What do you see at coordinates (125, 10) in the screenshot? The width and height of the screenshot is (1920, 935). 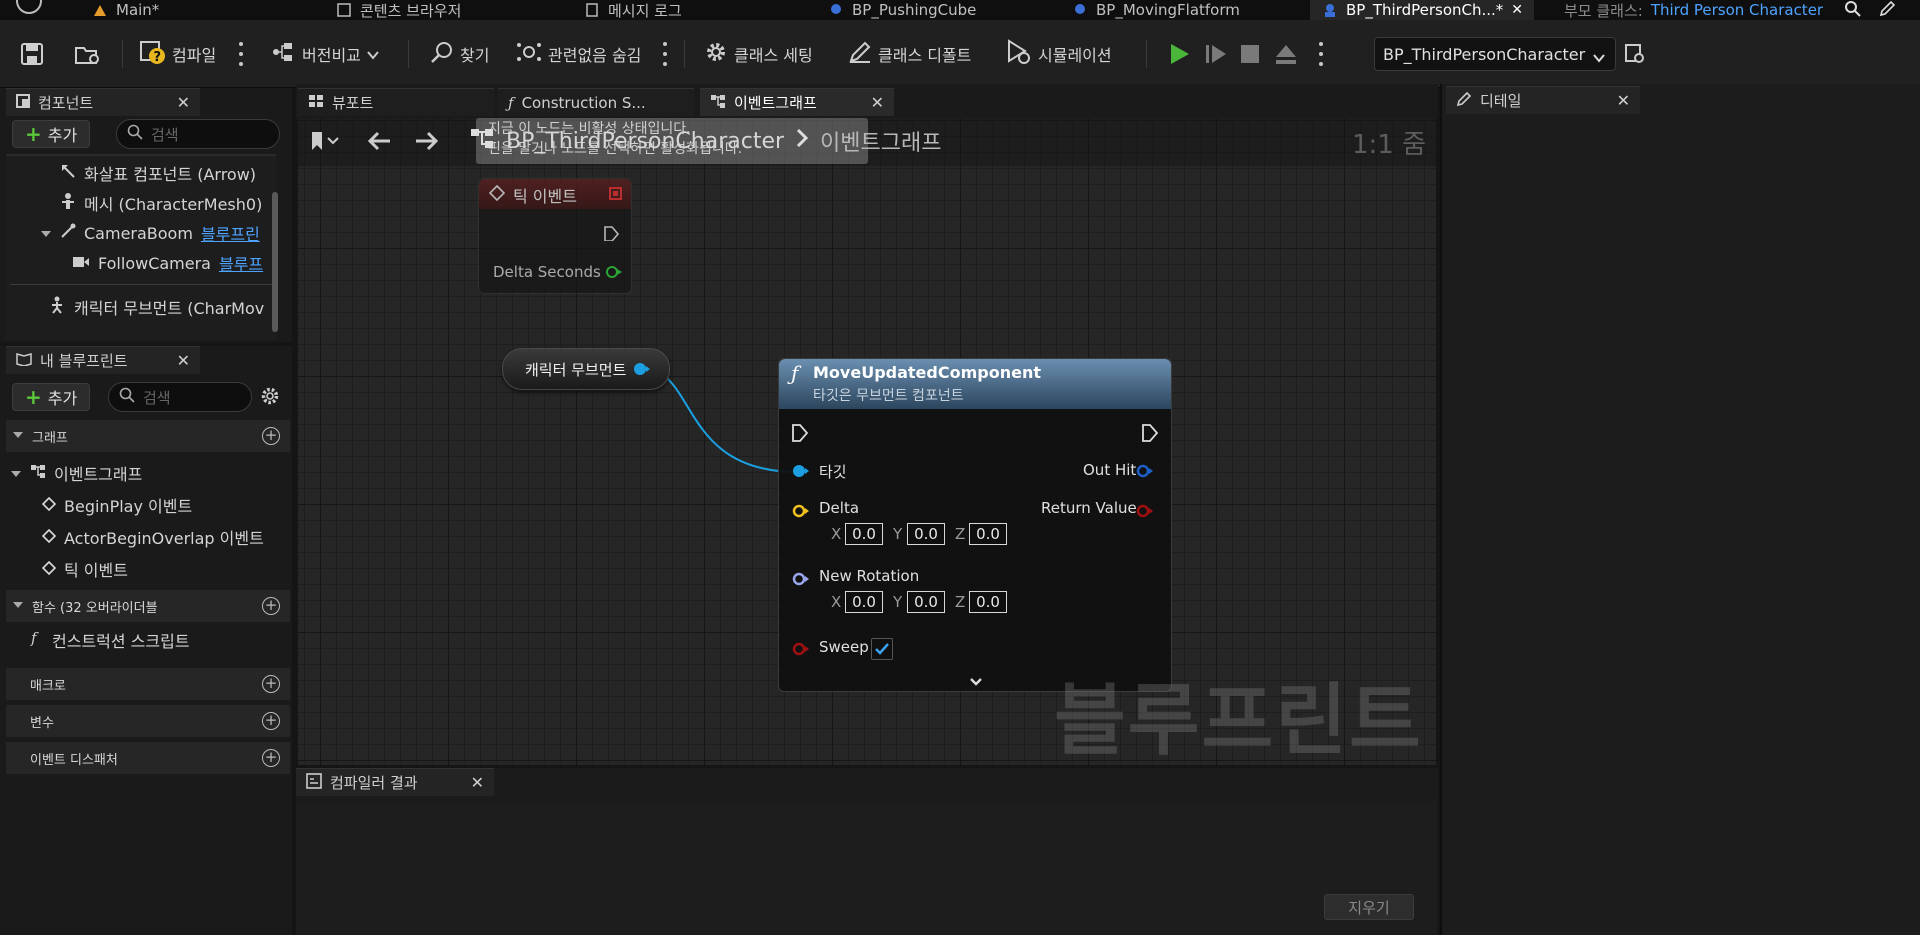 I see `doc-tab-main: Main*` at bounding box center [125, 10].